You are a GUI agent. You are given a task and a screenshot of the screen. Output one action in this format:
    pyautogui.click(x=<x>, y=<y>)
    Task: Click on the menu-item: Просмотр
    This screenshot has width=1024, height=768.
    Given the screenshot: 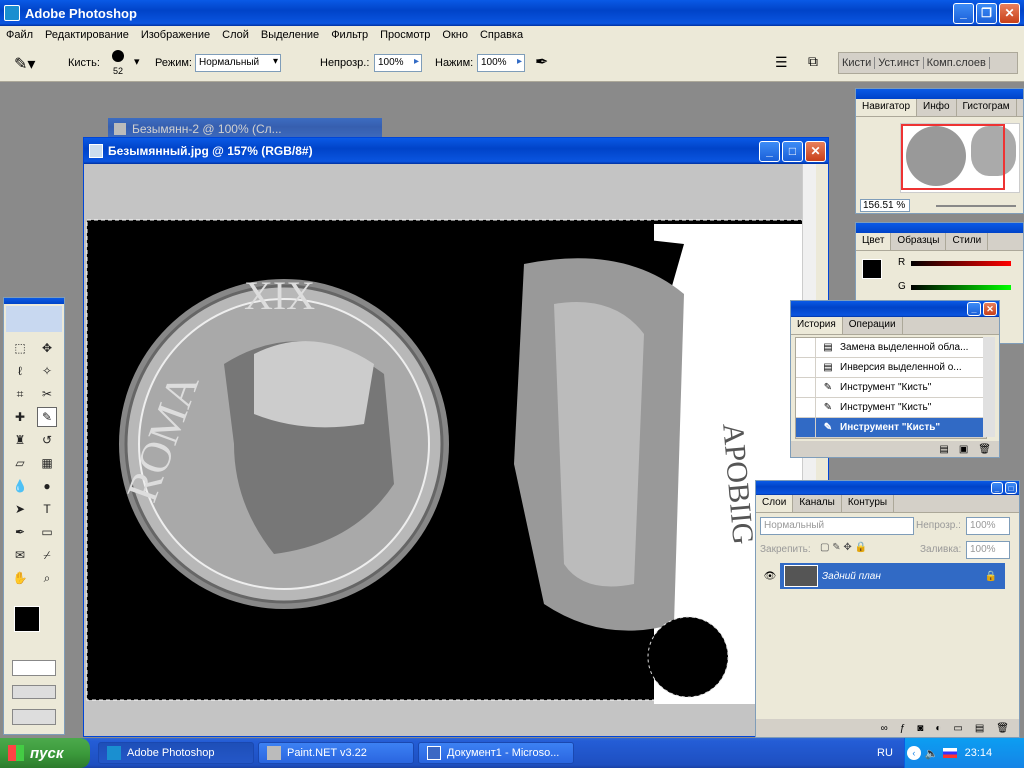 What is the action you would take?
    pyautogui.click(x=405, y=35)
    